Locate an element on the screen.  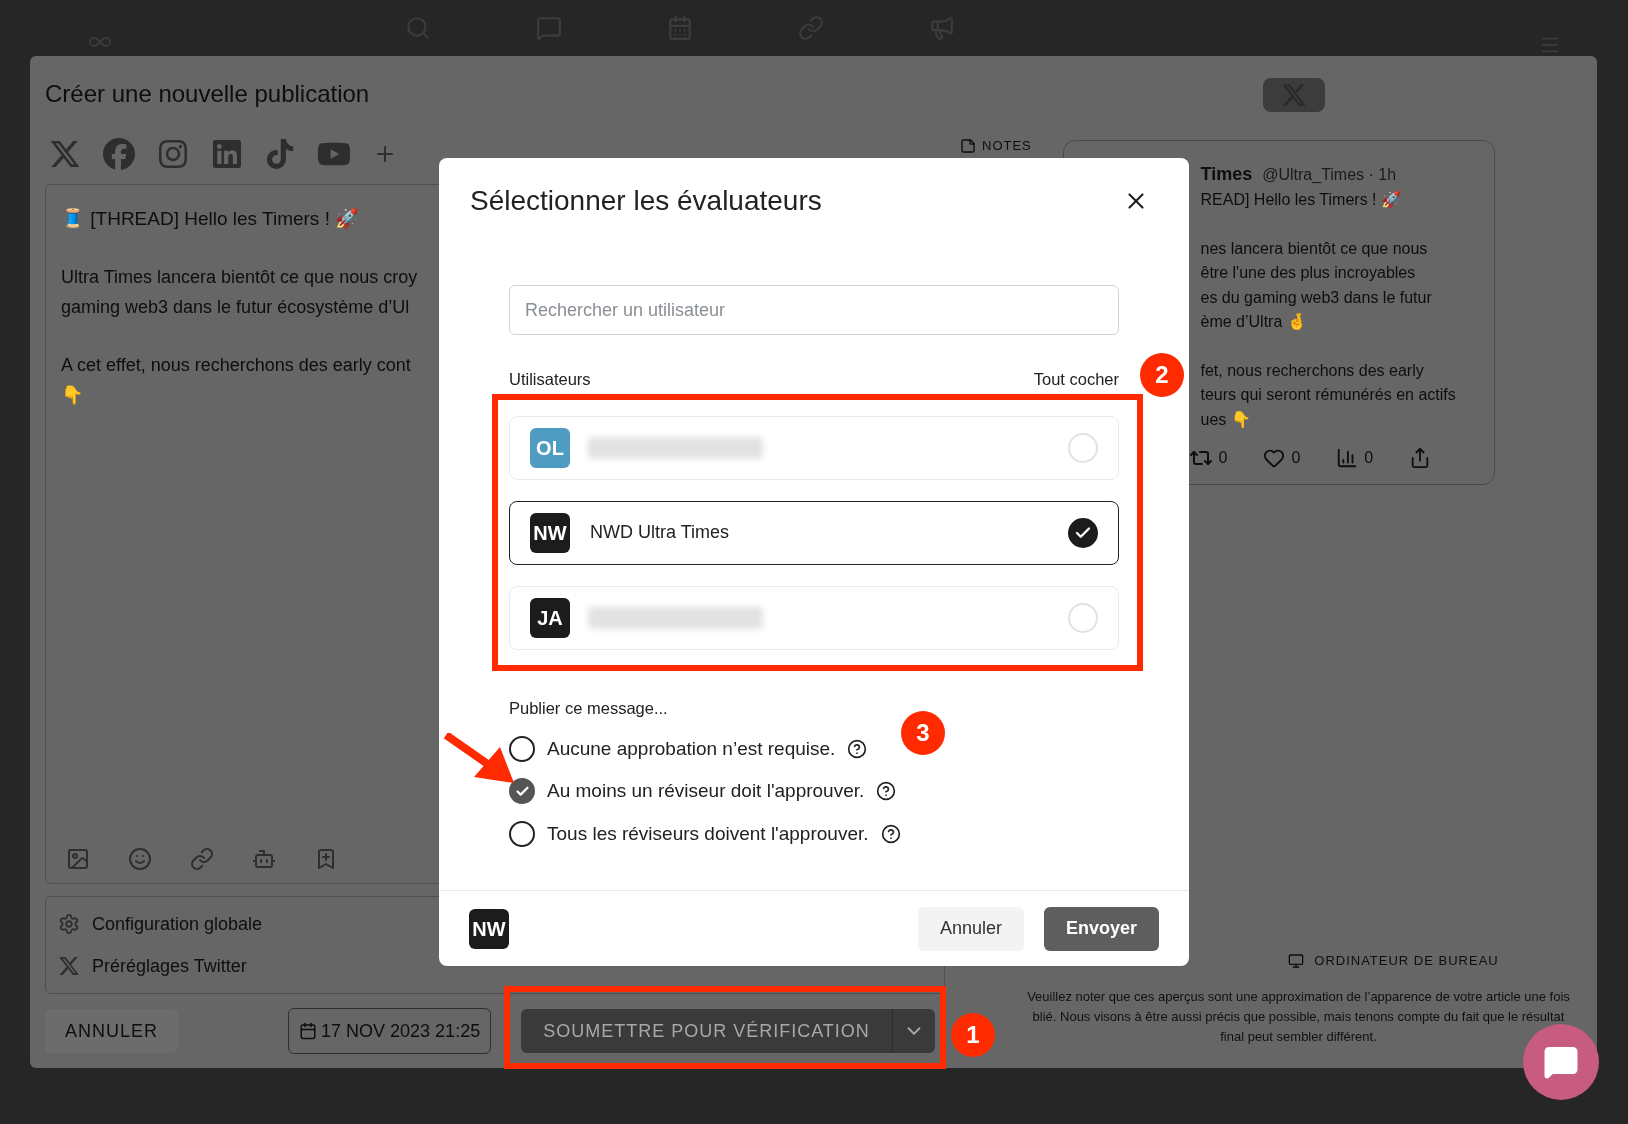
user-avatar: JA is located at coordinates (550, 617).